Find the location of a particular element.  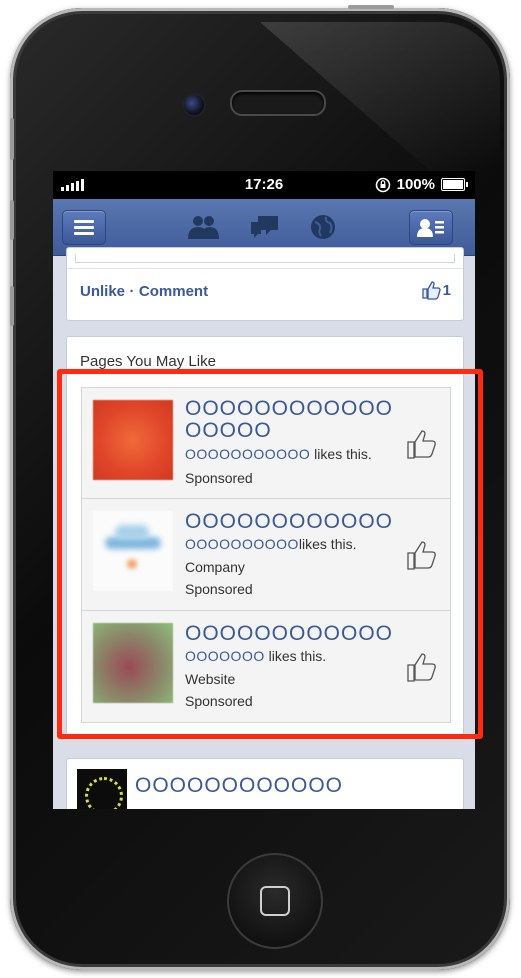

front-camera is located at coordinates (194, 105).